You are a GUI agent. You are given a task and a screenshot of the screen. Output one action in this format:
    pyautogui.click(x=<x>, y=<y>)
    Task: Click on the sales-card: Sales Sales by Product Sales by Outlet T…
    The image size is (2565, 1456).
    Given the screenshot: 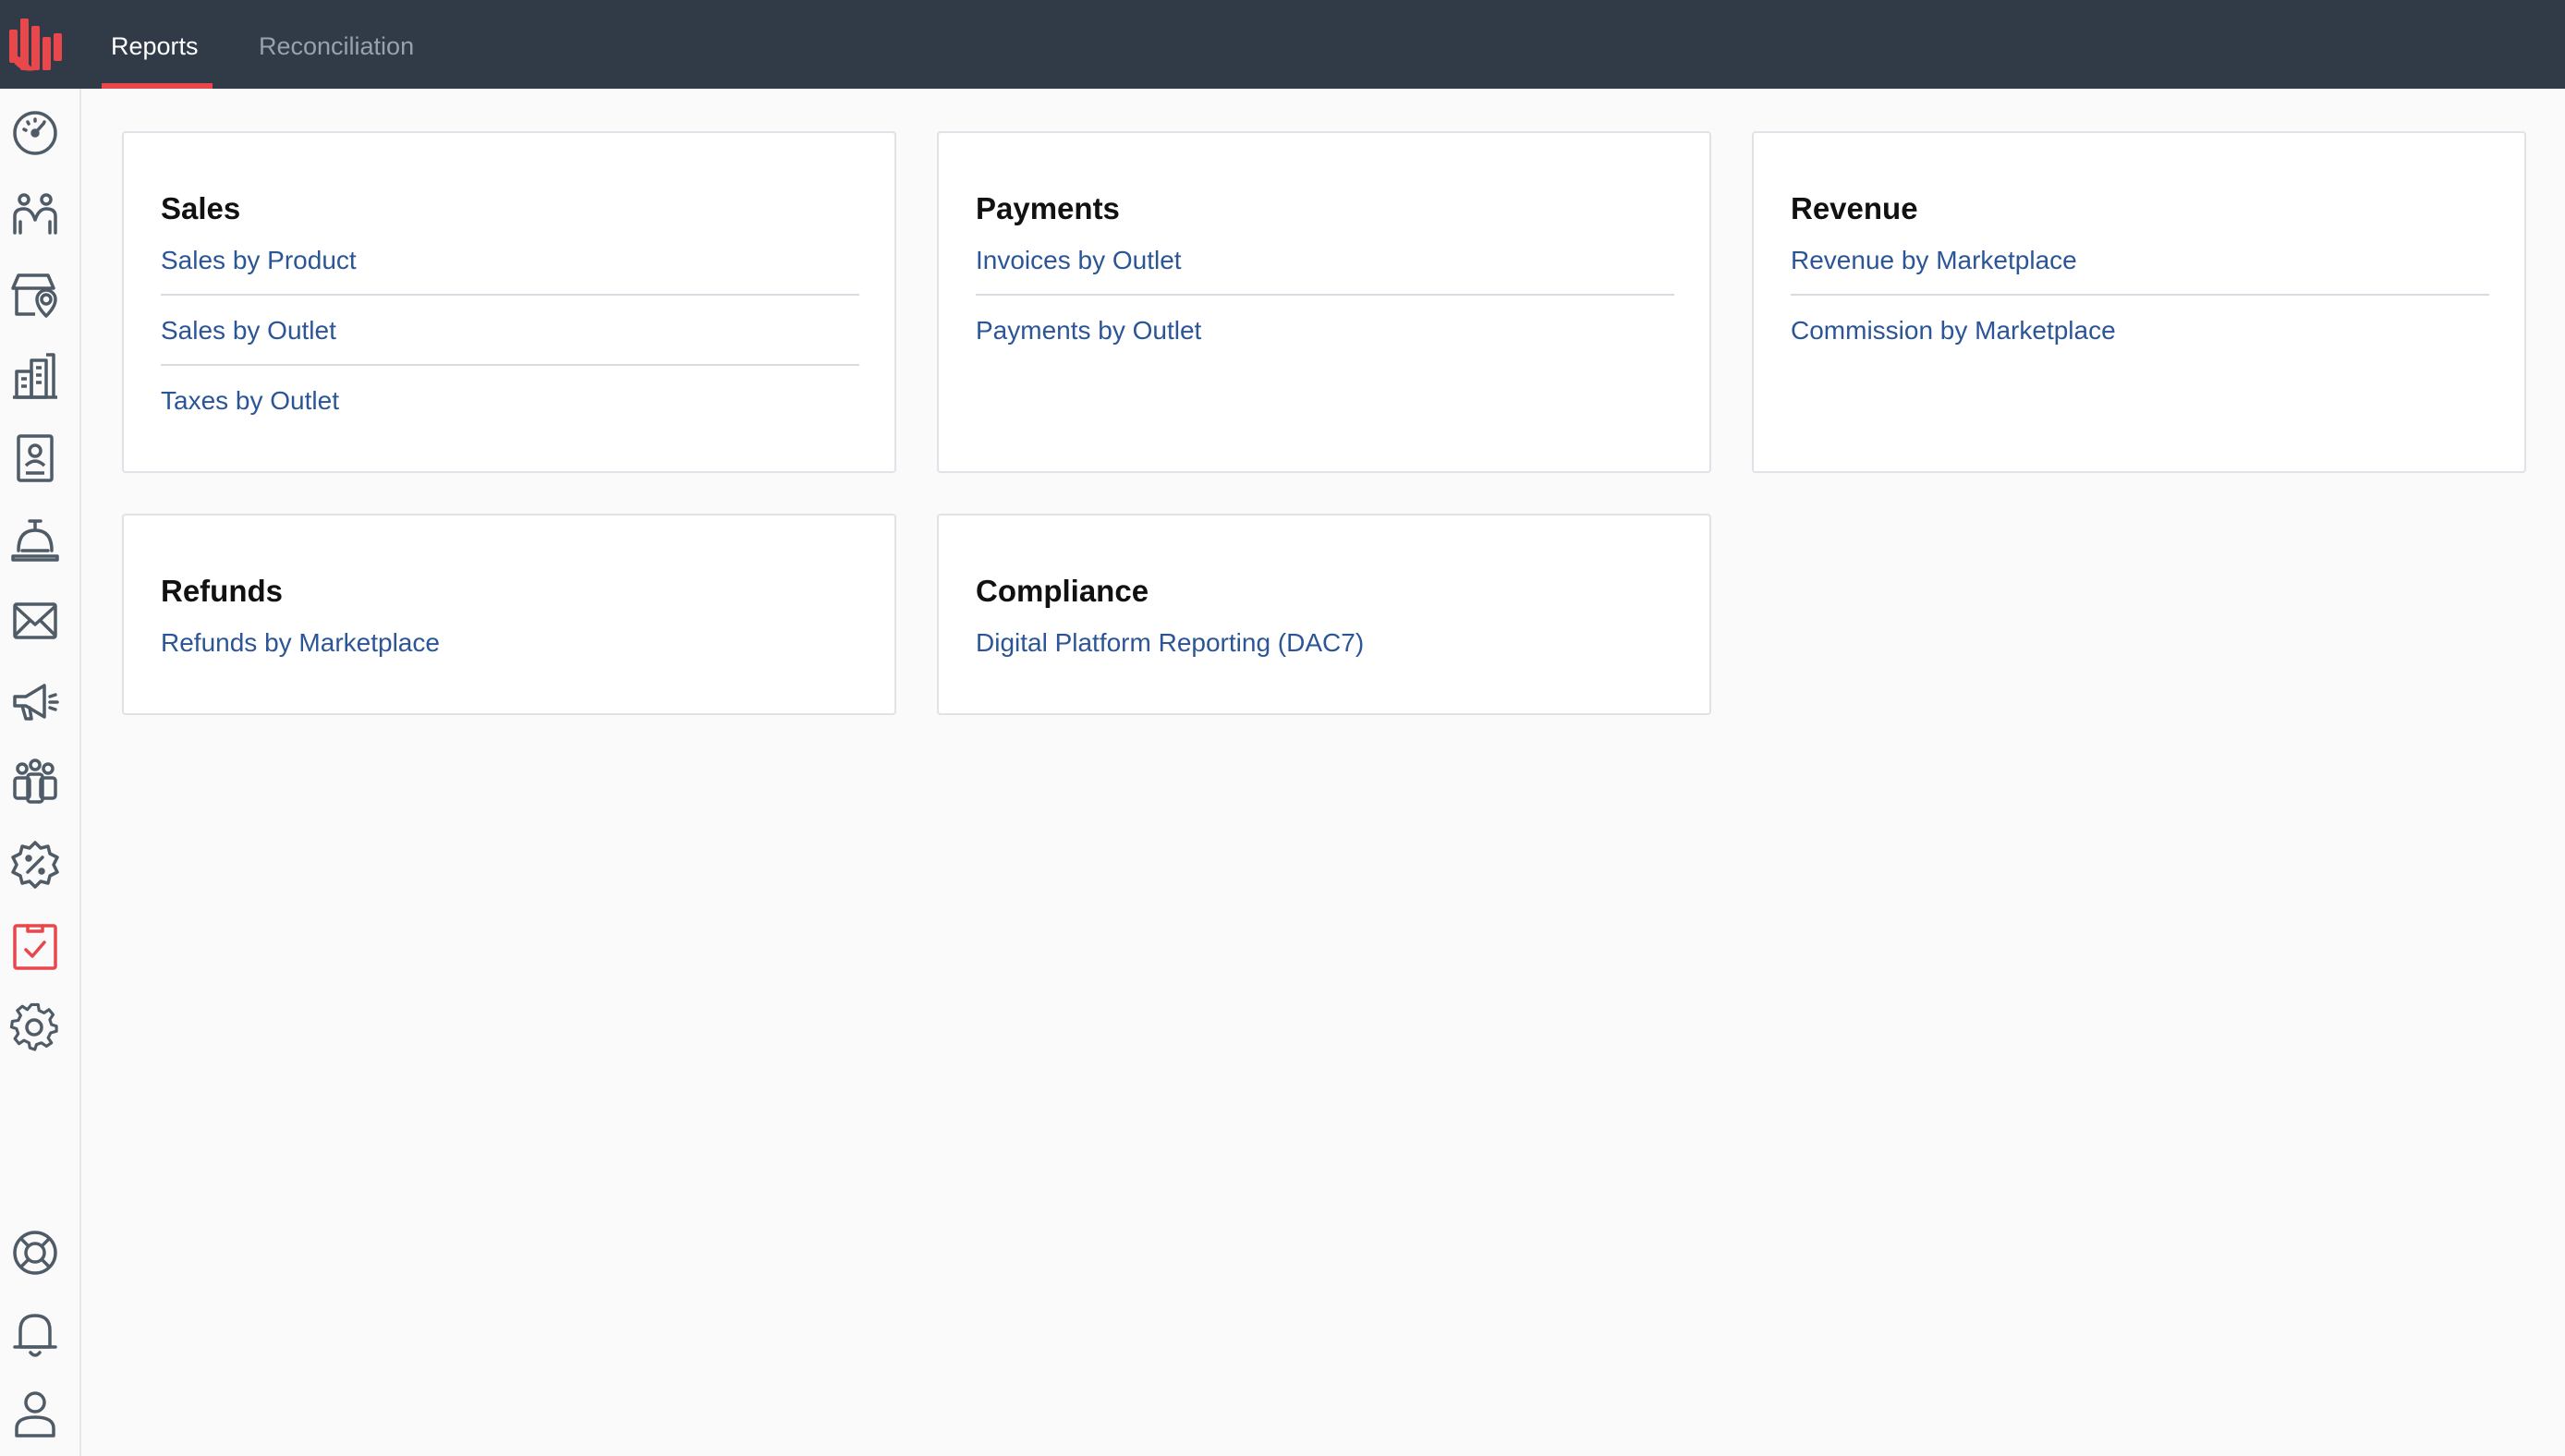 What is the action you would take?
    pyautogui.click(x=509, y=302)
    